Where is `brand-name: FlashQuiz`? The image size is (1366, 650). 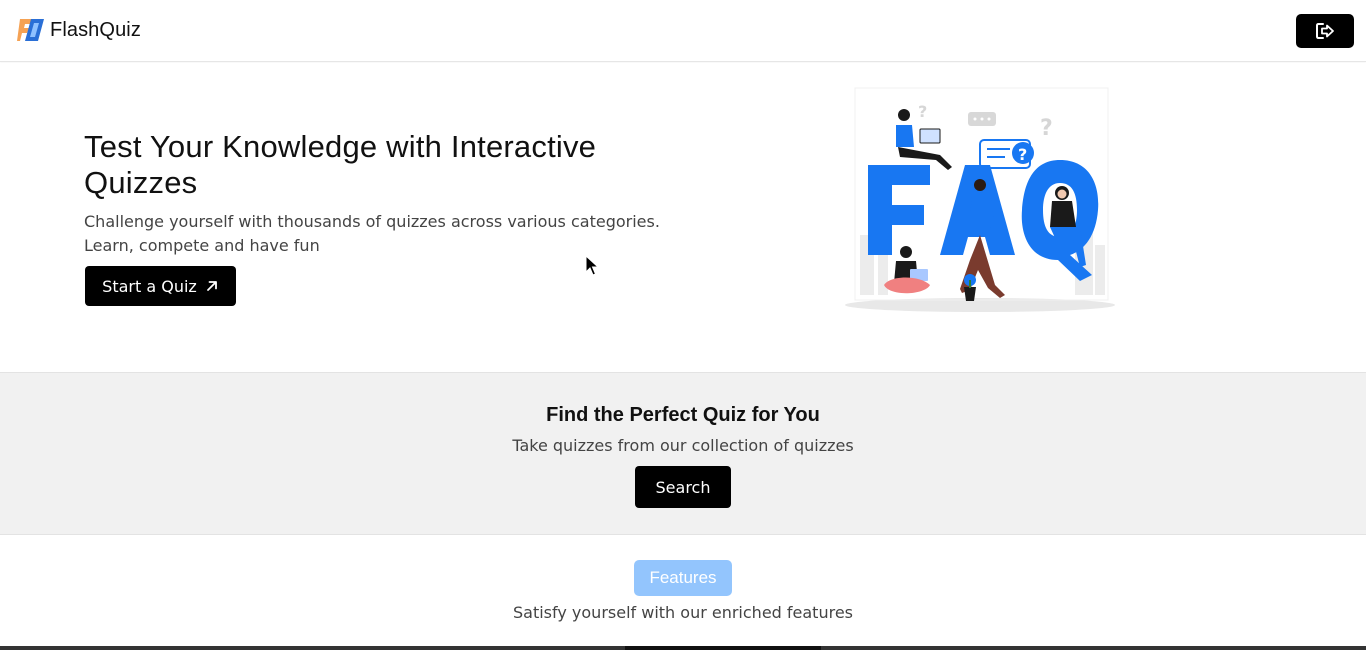 brand-name: FlashQuiz is located at coordinates (95, 29).